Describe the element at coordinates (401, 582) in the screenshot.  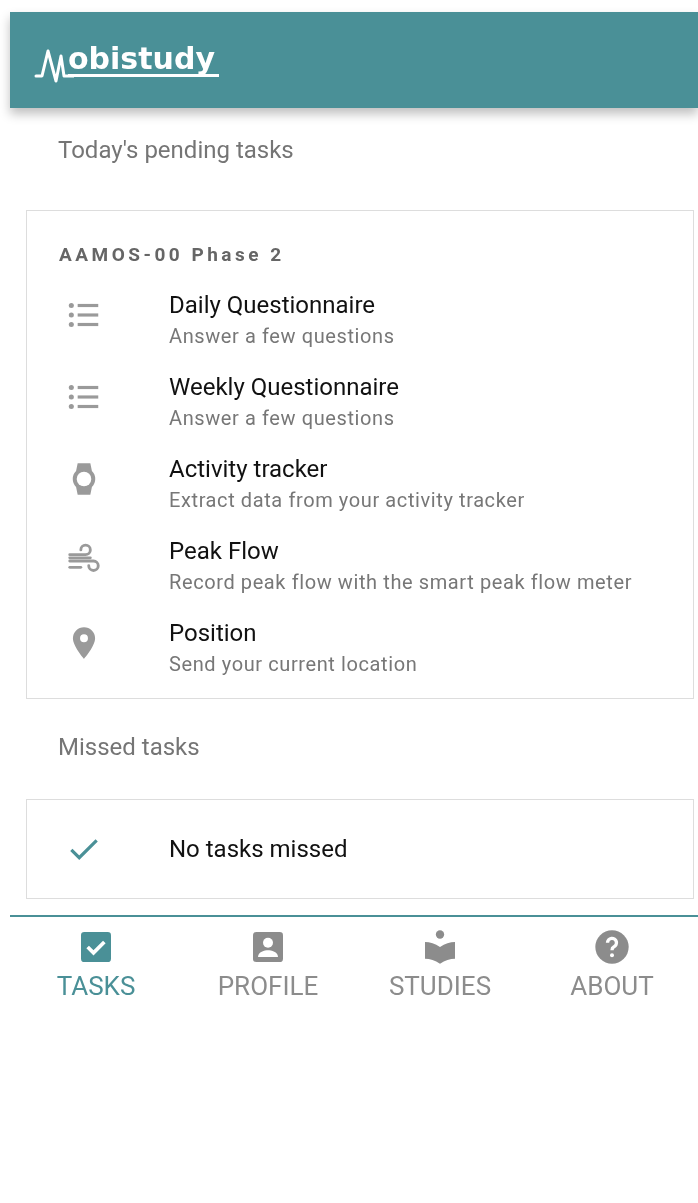
I see `task-description: Record peak flow with the smart peak flow meter` at that location.